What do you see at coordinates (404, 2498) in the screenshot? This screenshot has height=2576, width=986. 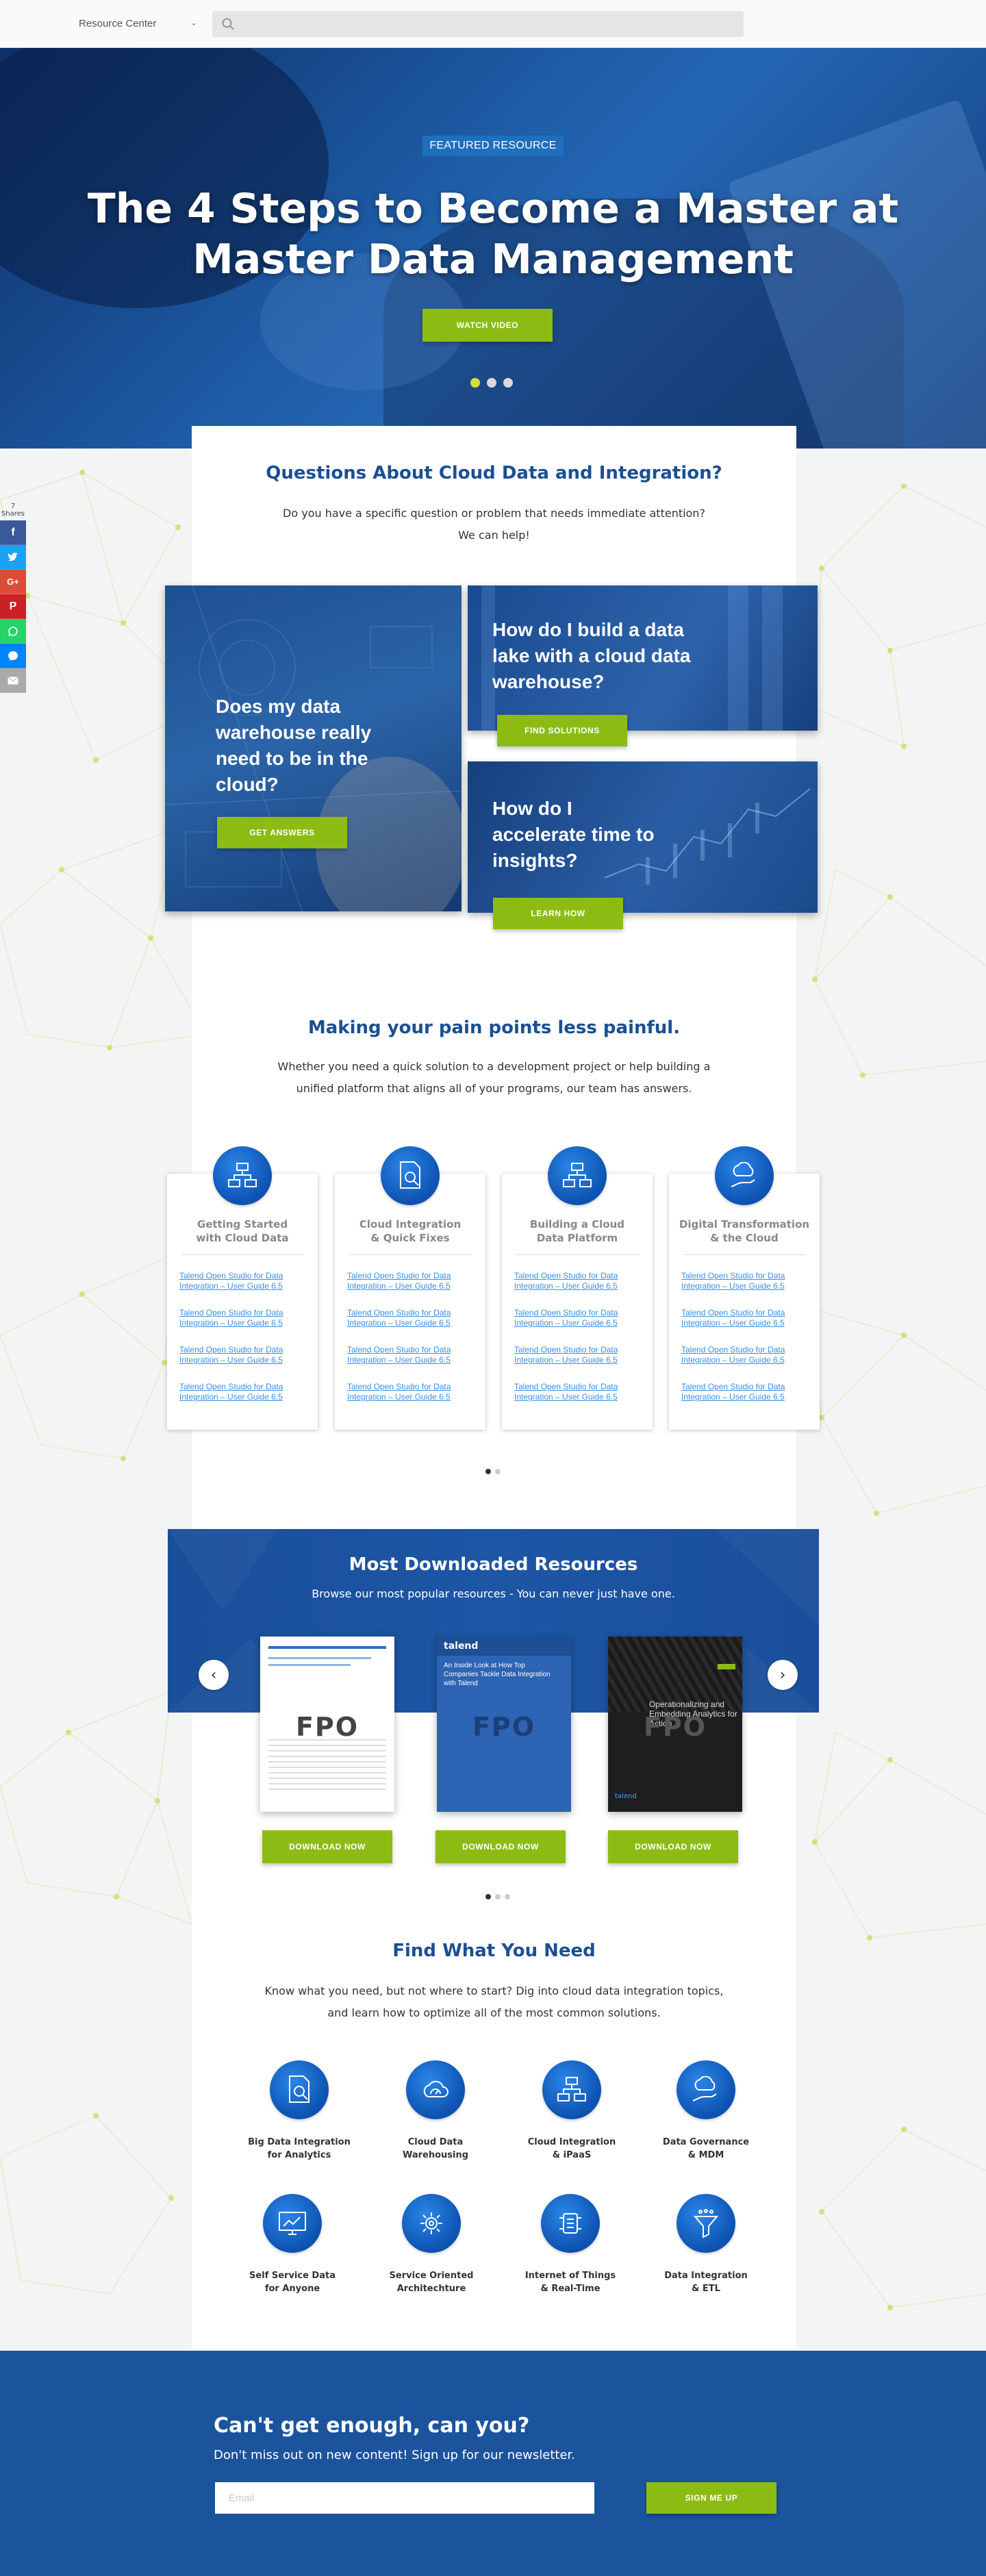 I see `email-field` at bounding box center [404, 2498].